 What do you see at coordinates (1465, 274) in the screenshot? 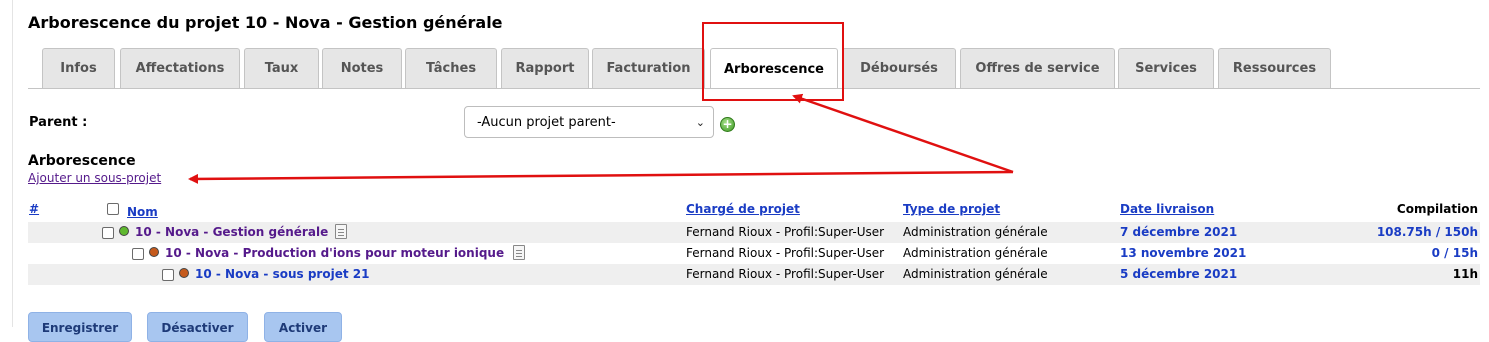
I see `compilation-value: 11h` at bounding box center [1465, 274].